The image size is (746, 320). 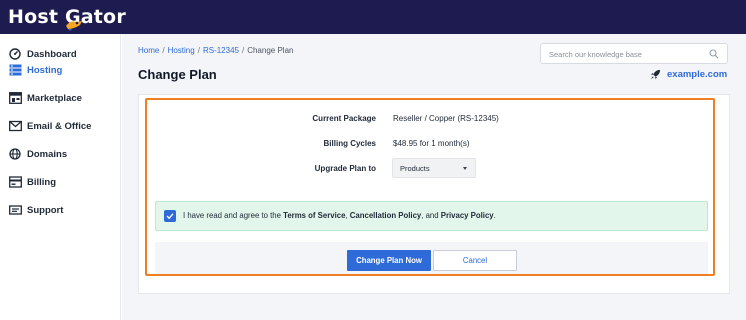 I want to click on agreement-and: , and, so click(x=431, y=215).